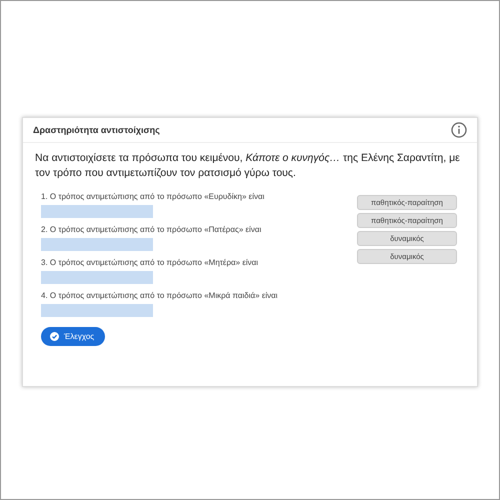 Image resolution: width=500 pixels, height=500 pixels. I want to click on check-circle-icon, so click(54, 336).